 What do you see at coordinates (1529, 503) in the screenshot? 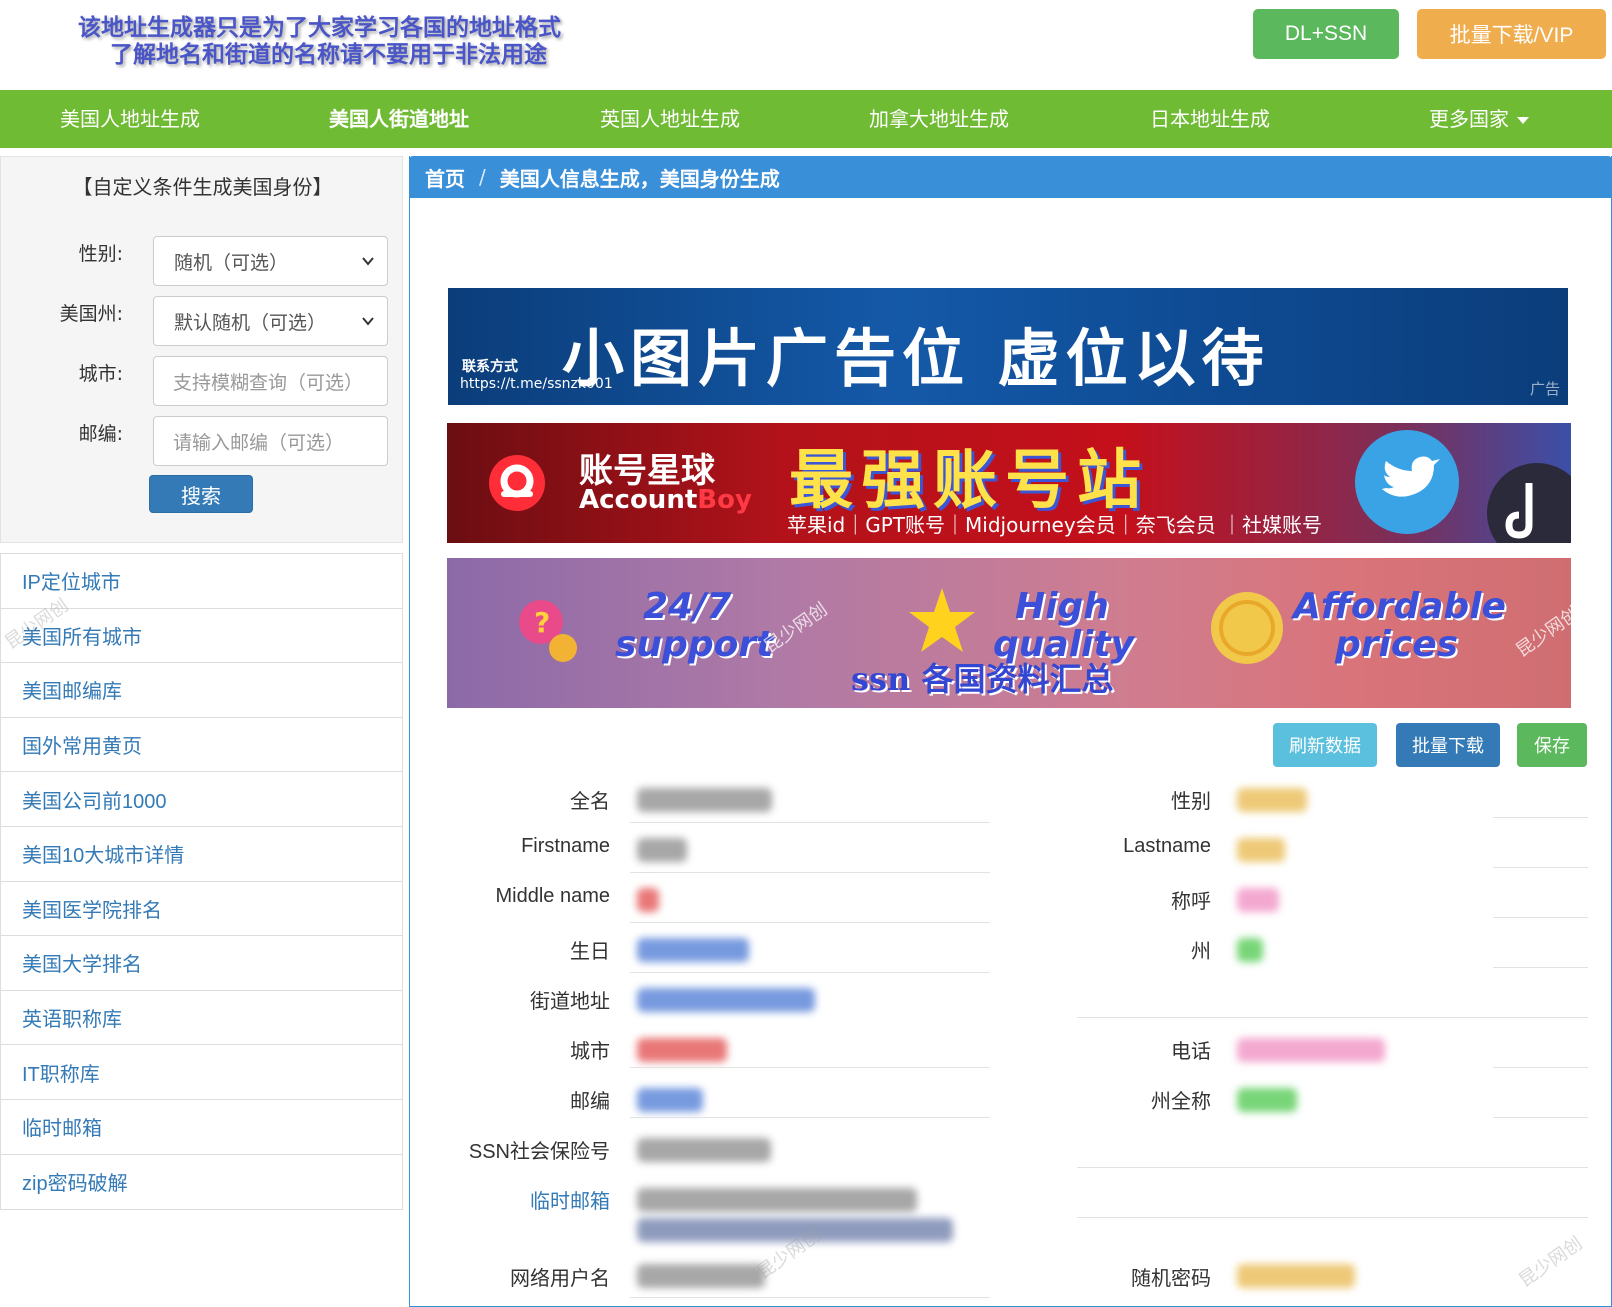
I see `tiktok-icon` at bounding box center [1529, 503].